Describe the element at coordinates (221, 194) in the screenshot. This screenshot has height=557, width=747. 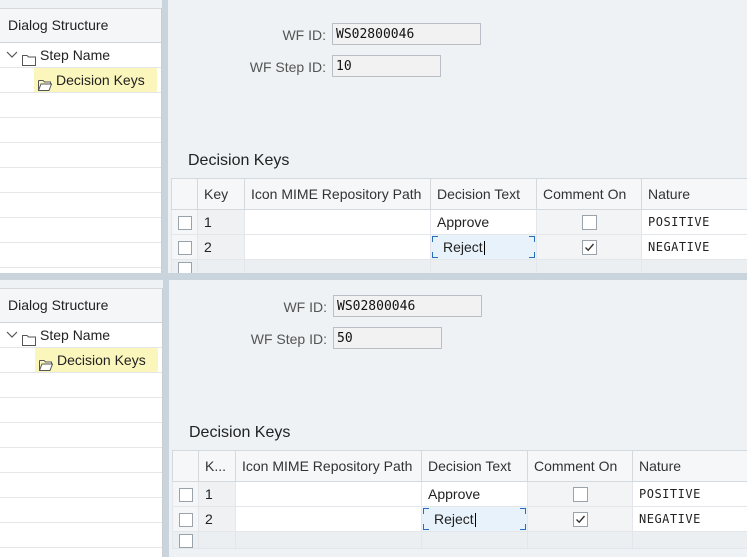
I see `column-header-key: Key` at that location.